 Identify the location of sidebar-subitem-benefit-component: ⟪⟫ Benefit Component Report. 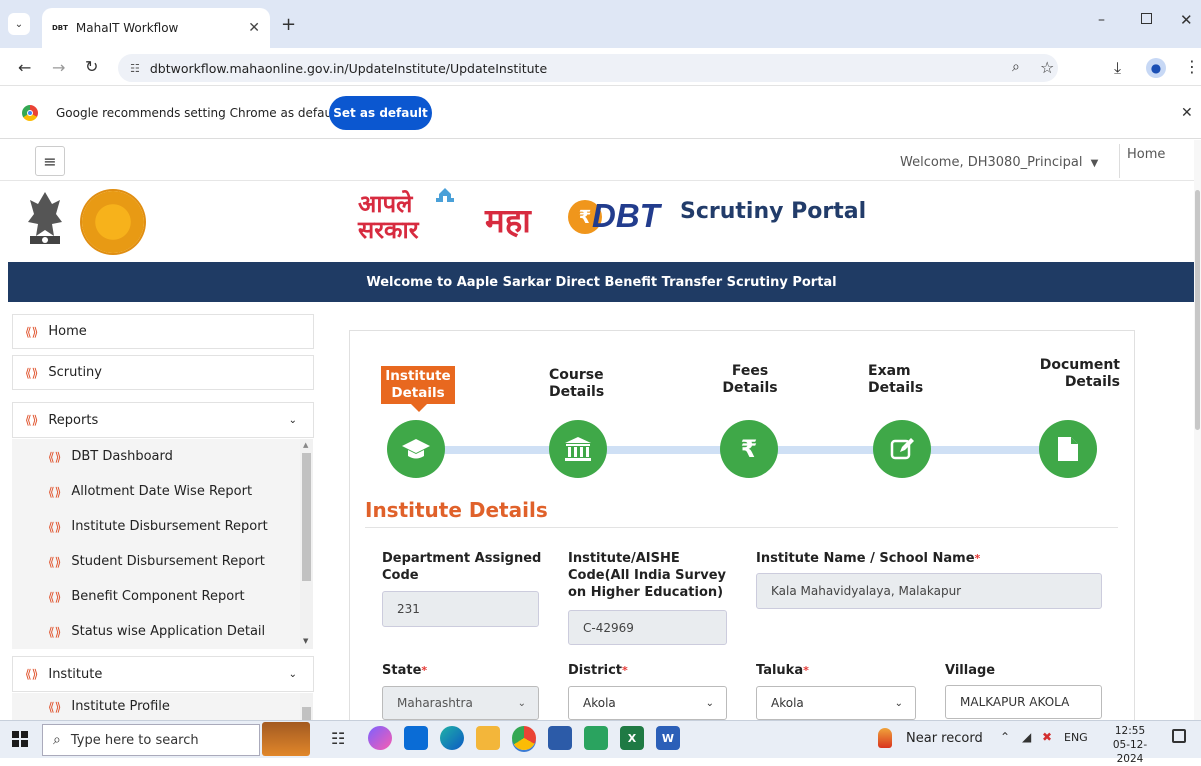
(156, 596).